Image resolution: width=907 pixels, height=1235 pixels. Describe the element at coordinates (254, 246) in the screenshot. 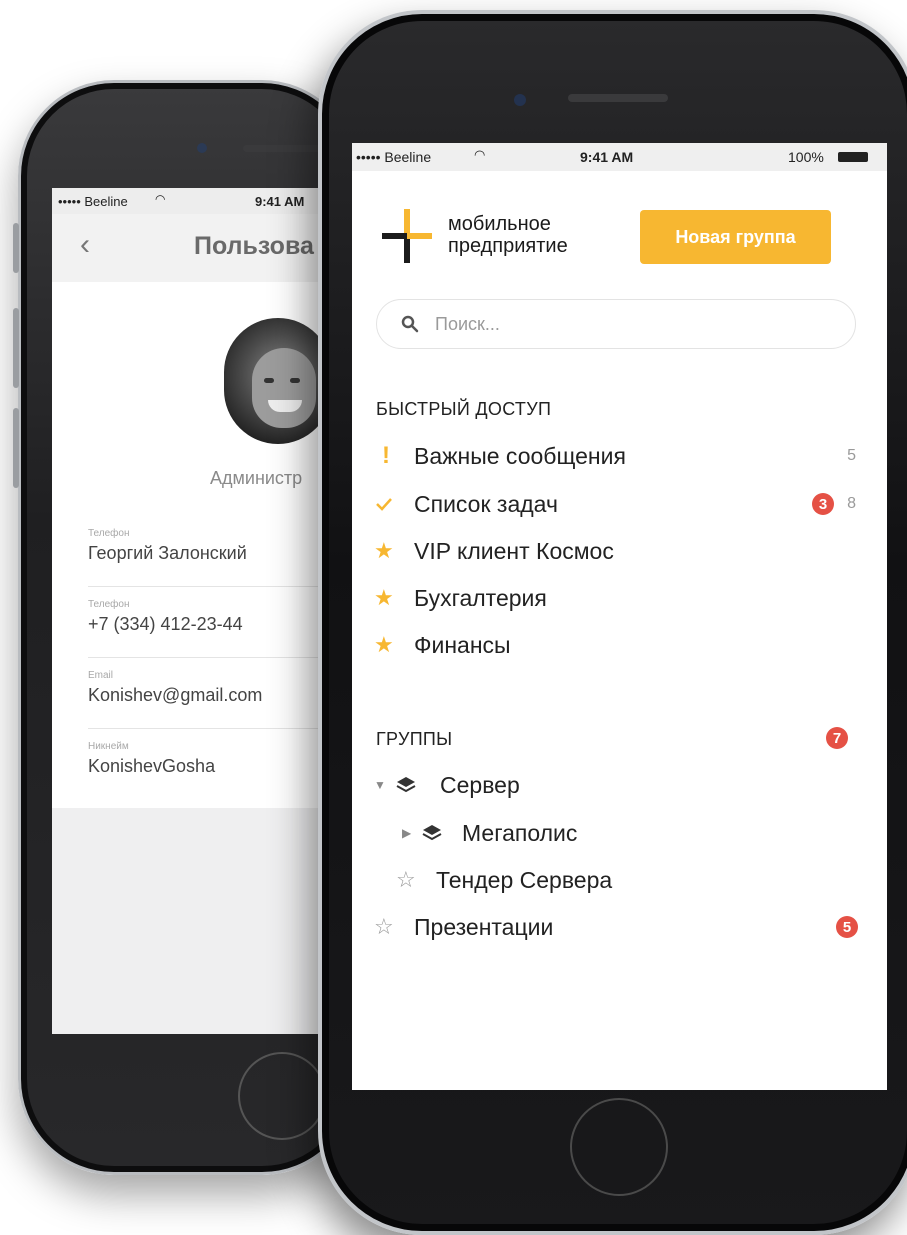

I see `page-title: Пользова` at that location.